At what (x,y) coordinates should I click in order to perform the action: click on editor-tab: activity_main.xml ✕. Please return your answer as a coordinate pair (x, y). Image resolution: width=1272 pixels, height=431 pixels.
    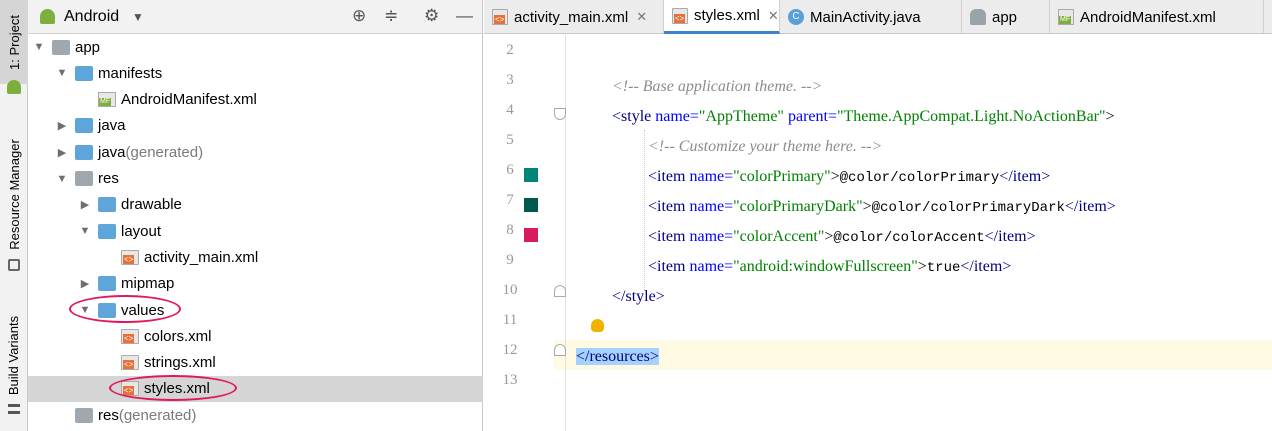
    Looking at the image, I should click on (574, 17).